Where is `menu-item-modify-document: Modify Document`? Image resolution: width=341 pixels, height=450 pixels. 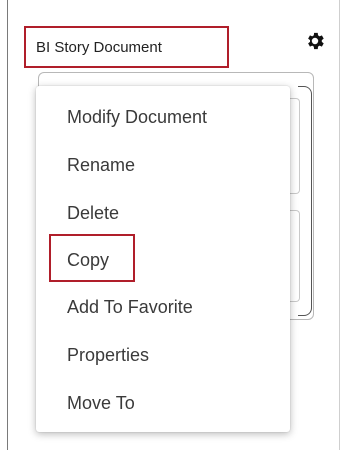
menu-item-modify-document: Modify Document is located at coordinates (137, 117).